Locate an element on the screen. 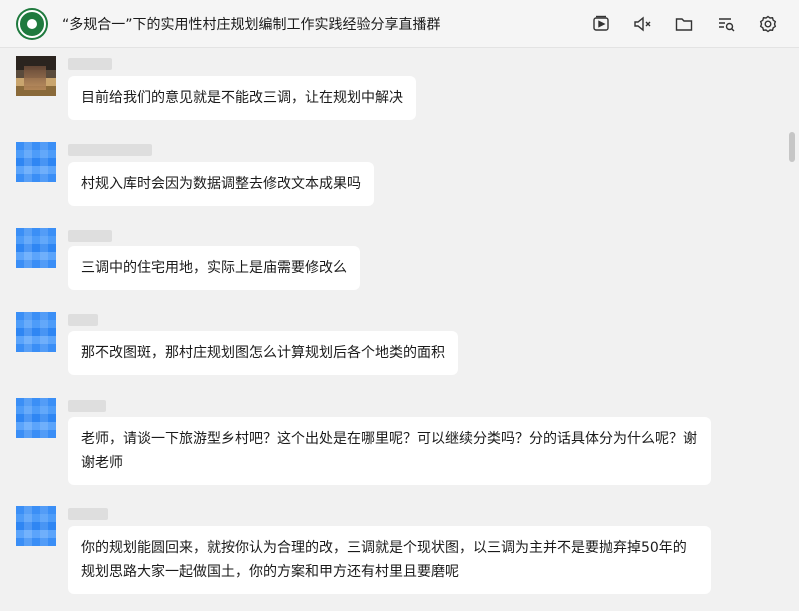 The height and width of the screenshot is (611, 799). message-bubble: 那不改图斑，那村庄规划图怎么计算规划后各个地类的面积 is located at coordinates (263, 353).